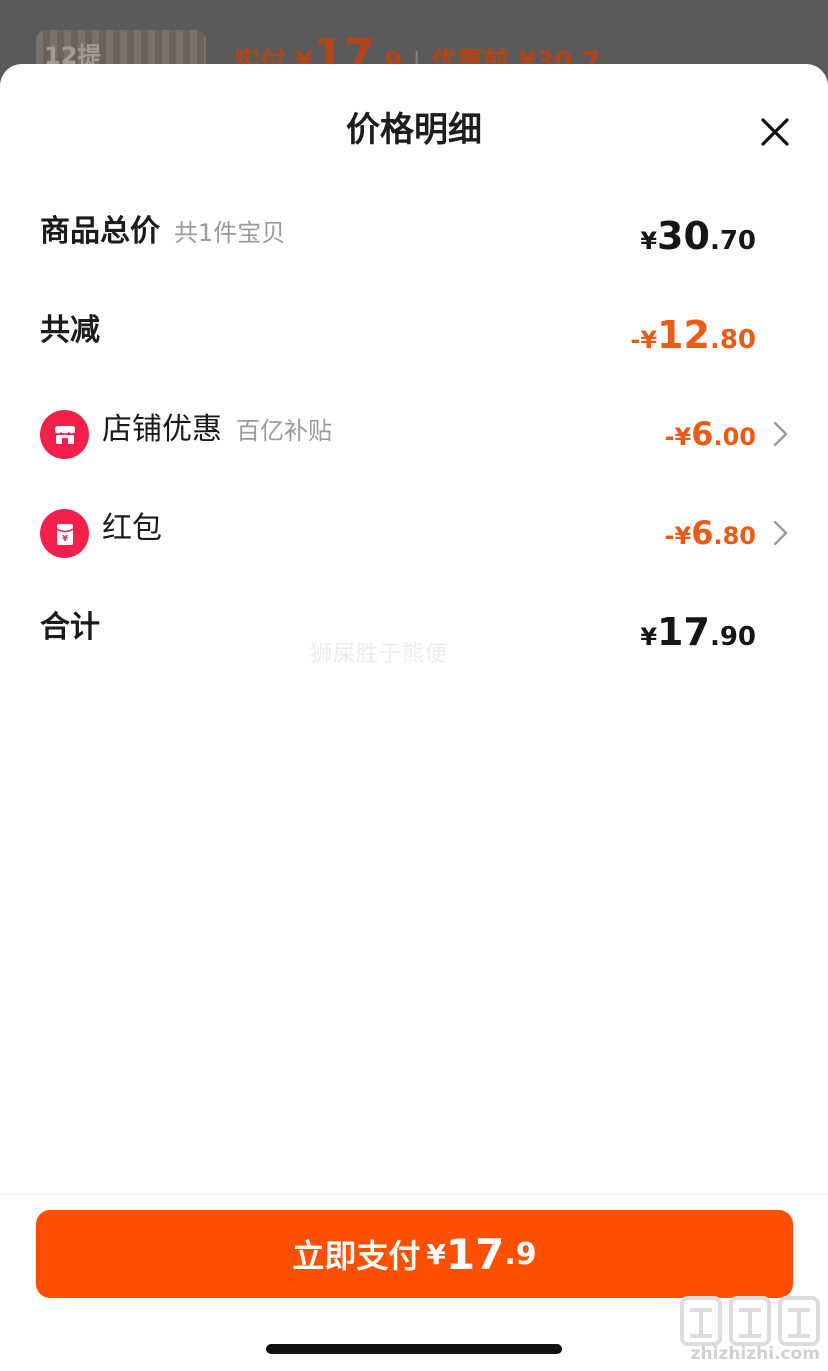  Describe the element at coordinates (414, 1194) in the screenshot. I see `footer-divider` at that location.